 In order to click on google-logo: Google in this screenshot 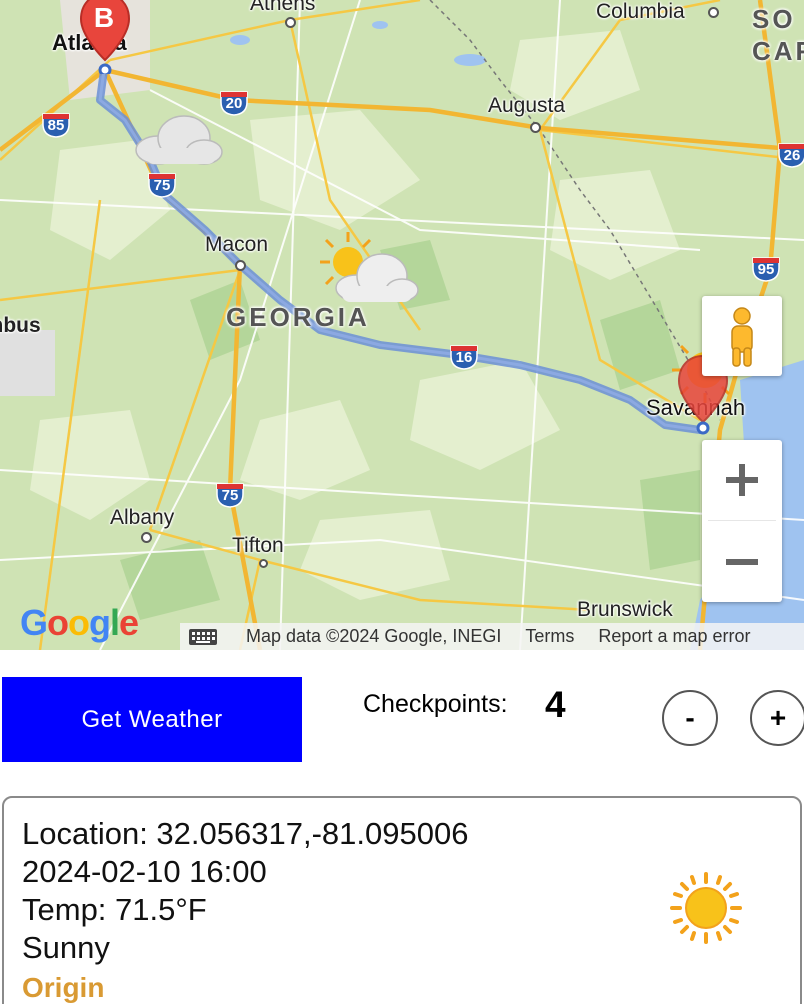, I will do `click(79, 622)`.